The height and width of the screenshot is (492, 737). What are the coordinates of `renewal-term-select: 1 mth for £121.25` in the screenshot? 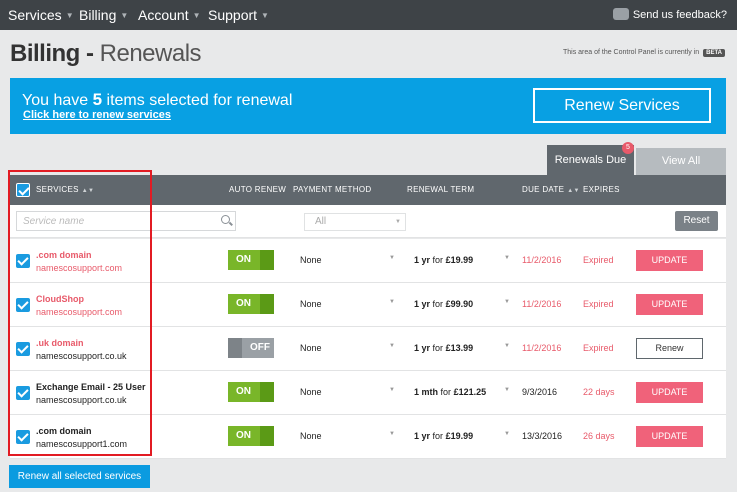 It's located at (450, 392).